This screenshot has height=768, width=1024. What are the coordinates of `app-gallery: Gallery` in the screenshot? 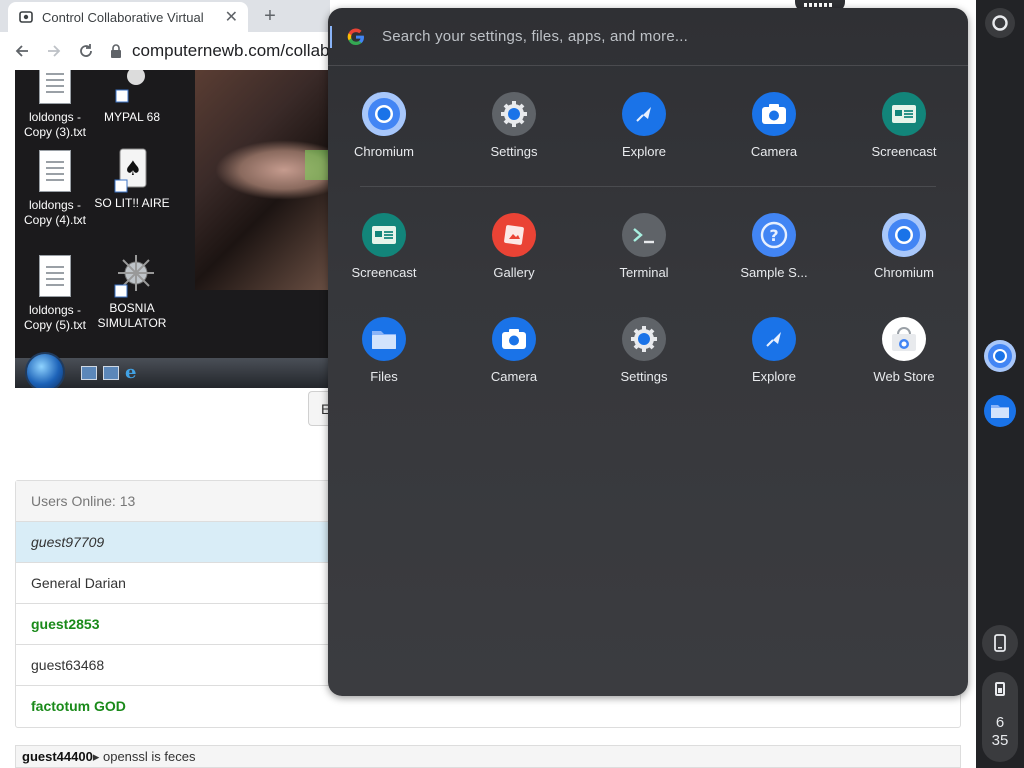 It's located at (514, 246).